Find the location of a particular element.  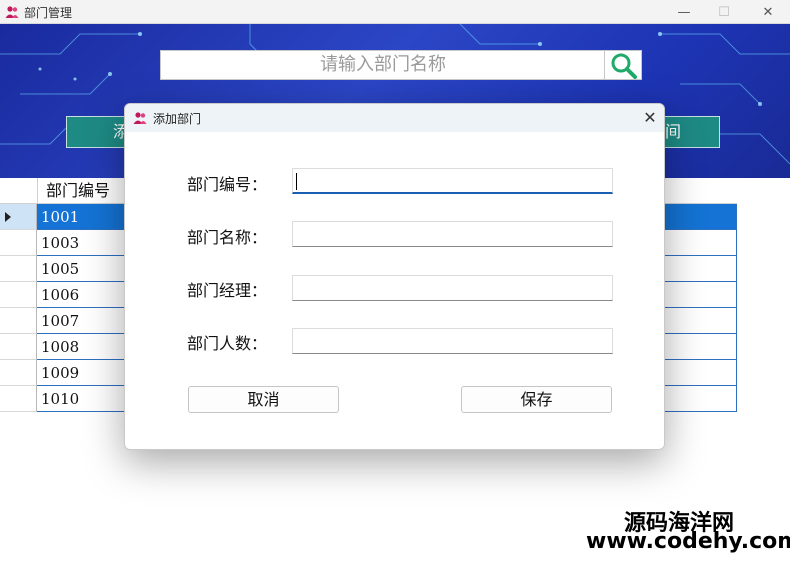

dept-id-input is located at coordinates (452, 181).